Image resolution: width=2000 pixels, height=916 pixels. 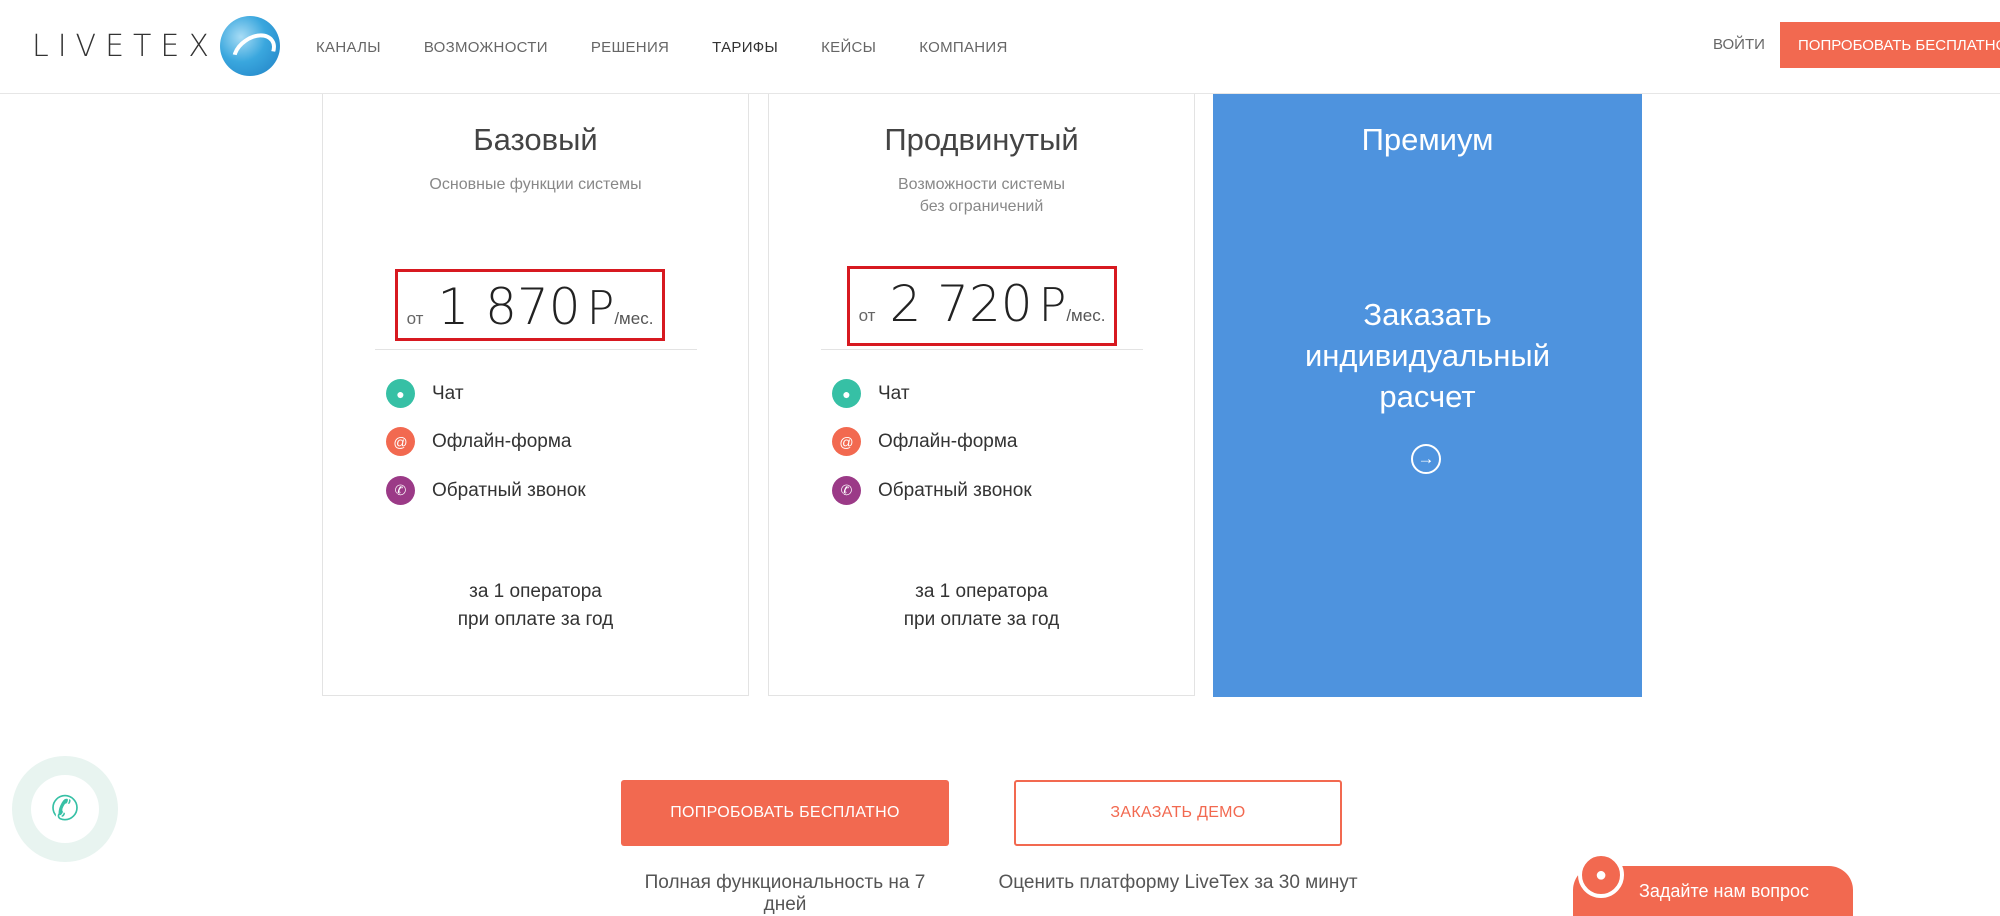 What do you see at coordinates (981, 184) in the screenshot?
I see `subtitle-line: Возможности системы` at bounding box center [981, 184].